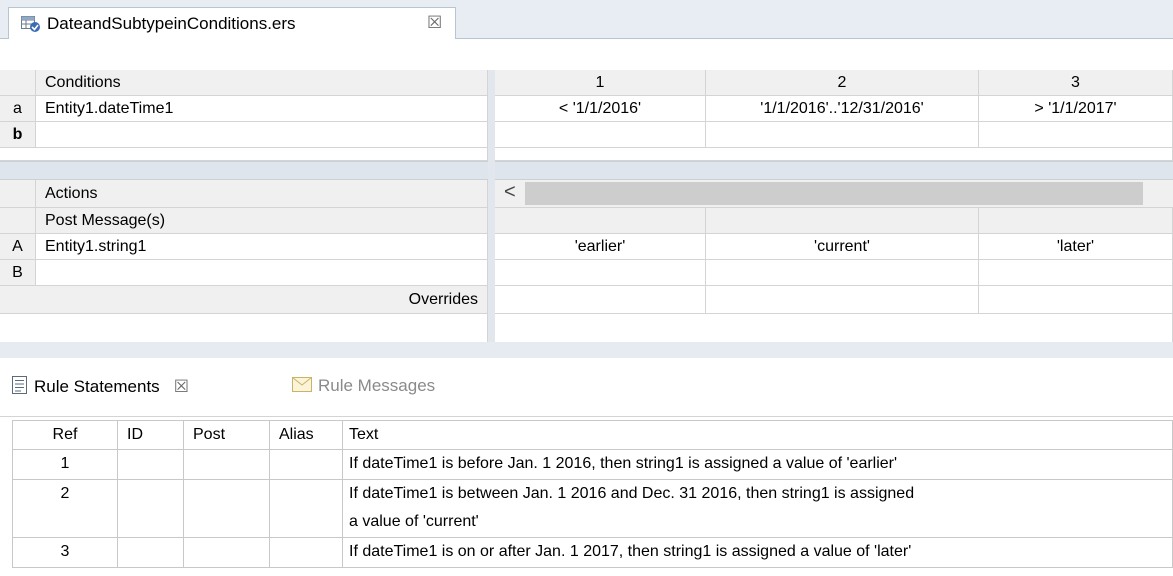 Image resolution: width=1173 pixels, height=576 pixels. What do you see at coordinates (586, 350) in the screenshot?
I see `view-separator` at bounding box center [586, 350].